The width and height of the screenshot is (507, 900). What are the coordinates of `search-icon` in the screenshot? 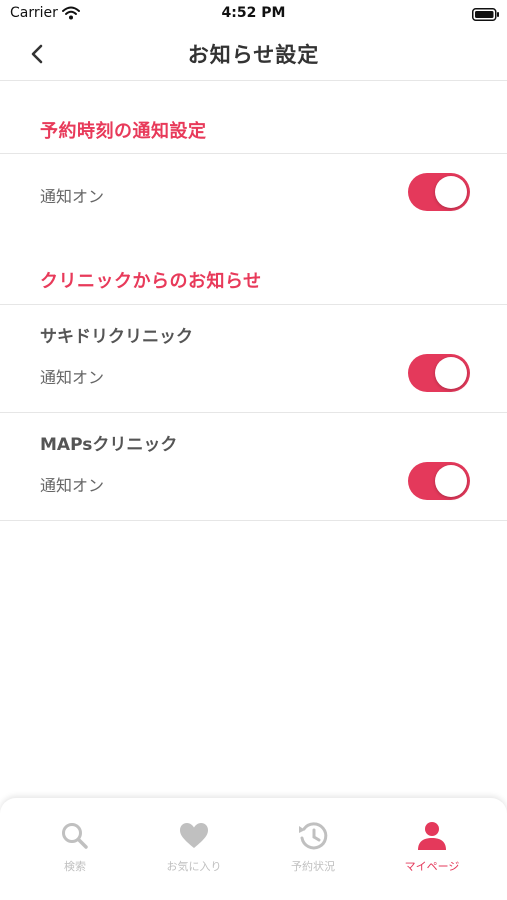 It's located at (75, 836).